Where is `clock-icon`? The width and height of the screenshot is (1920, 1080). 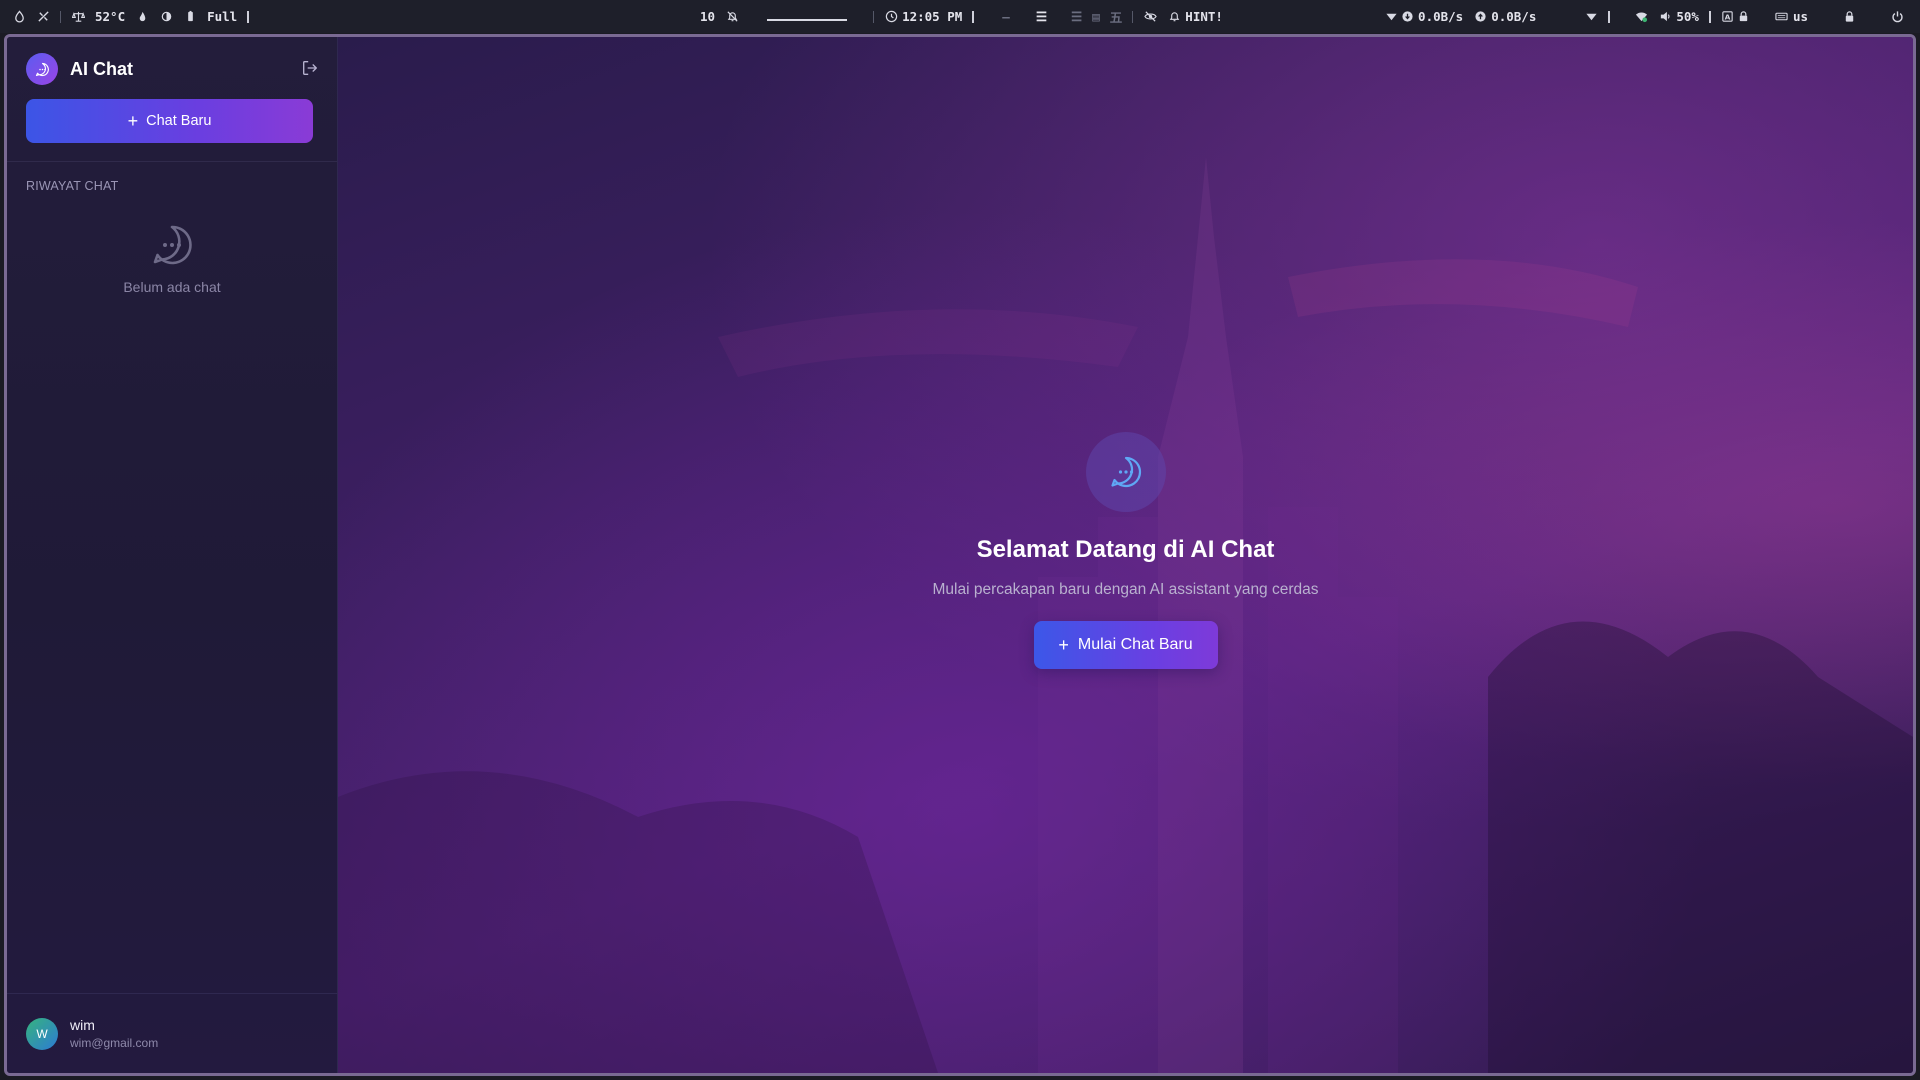 clock-icon is located at coordinates (891, 17).